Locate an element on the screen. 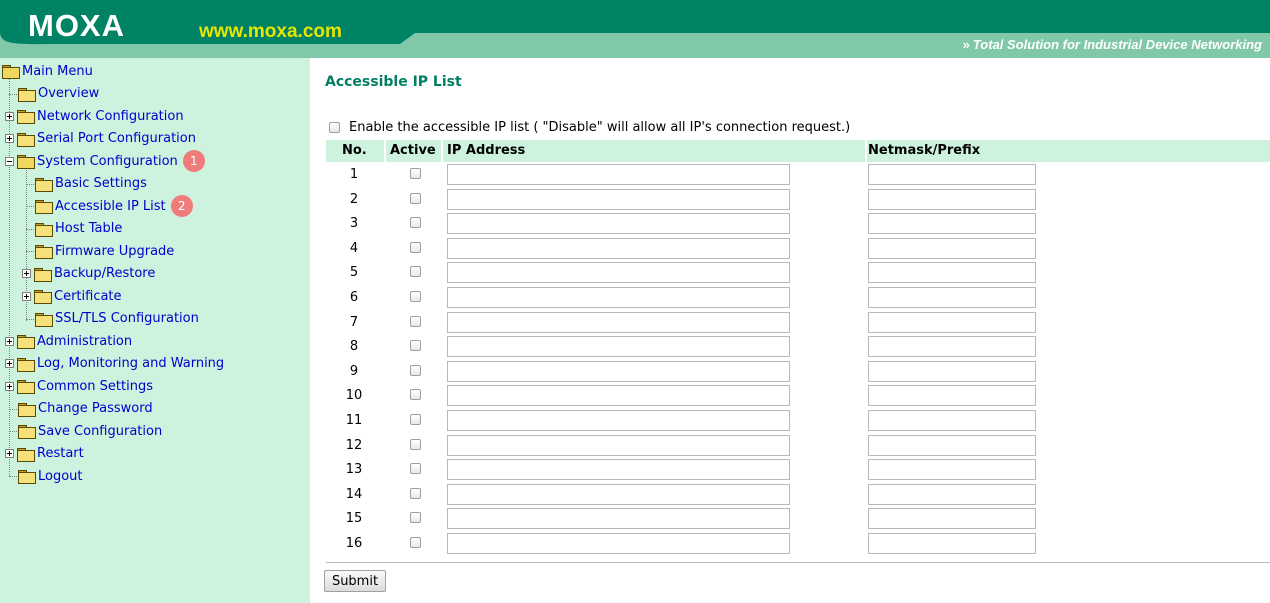 The width and height of the screenshot is (1270, 603). enable-ip-list-checkbox is located at coordinates (334, 127).